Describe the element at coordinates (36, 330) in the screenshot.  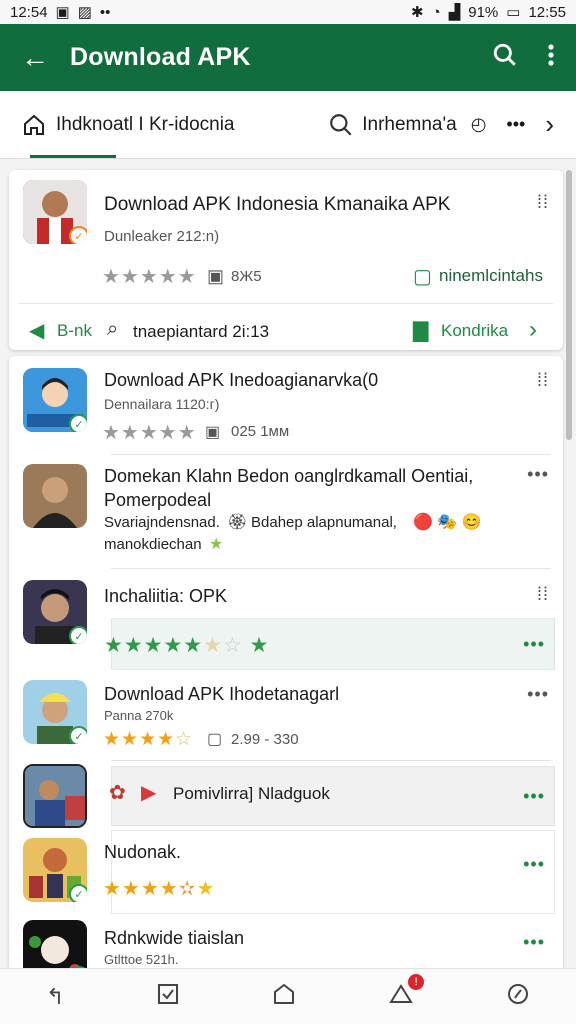
I see `send-icon: ◀` at that location.